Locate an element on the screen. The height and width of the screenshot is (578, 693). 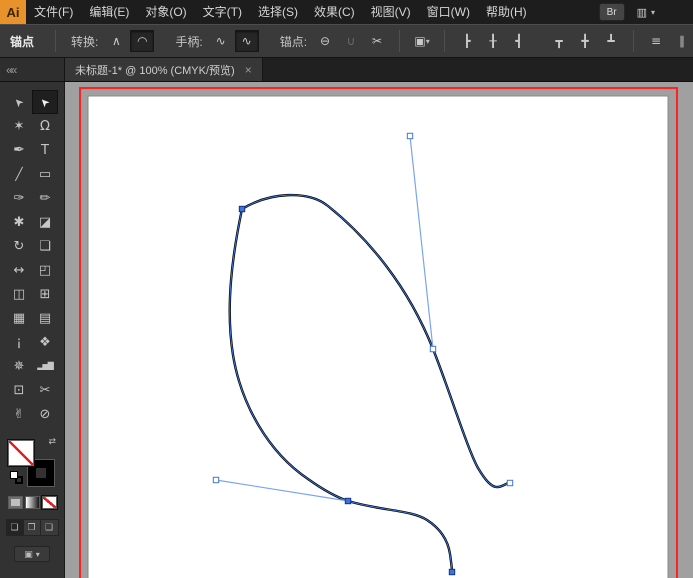
slice-tool: ✂ is located at coordinates (45, 390).